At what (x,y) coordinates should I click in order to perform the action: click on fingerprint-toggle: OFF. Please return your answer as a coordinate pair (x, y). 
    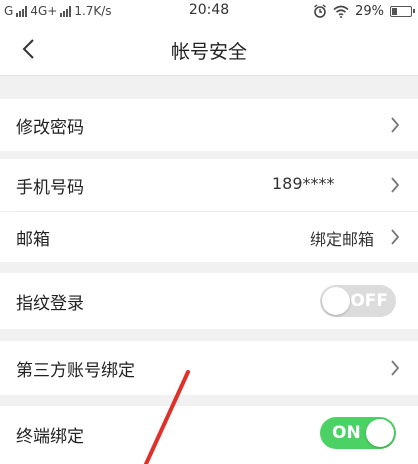
    Looking at the image, I should click on (358, 301).